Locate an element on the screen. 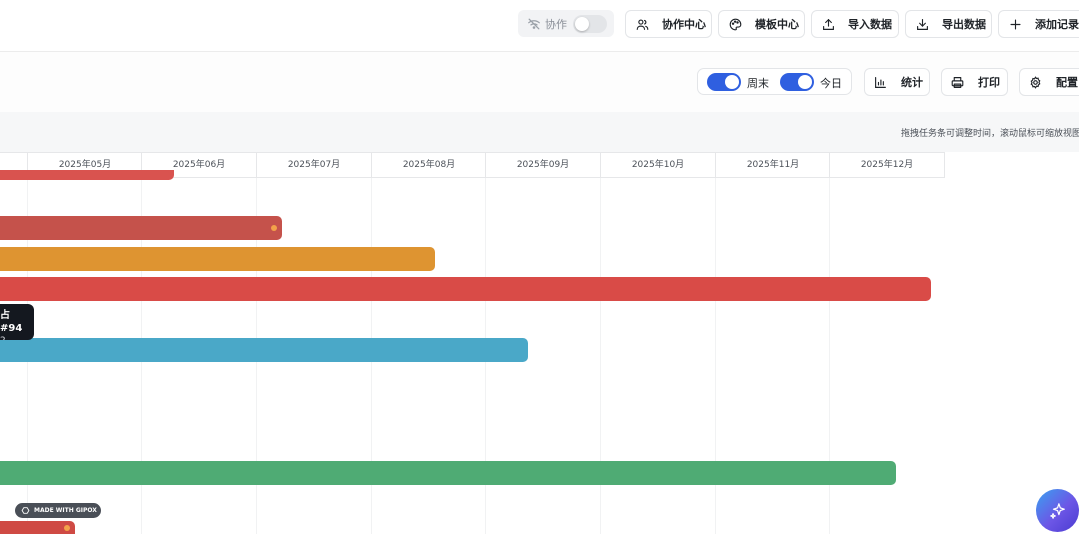 This screenshot has width=1079, height=534. today-switch is located at coordinates (797, 82).